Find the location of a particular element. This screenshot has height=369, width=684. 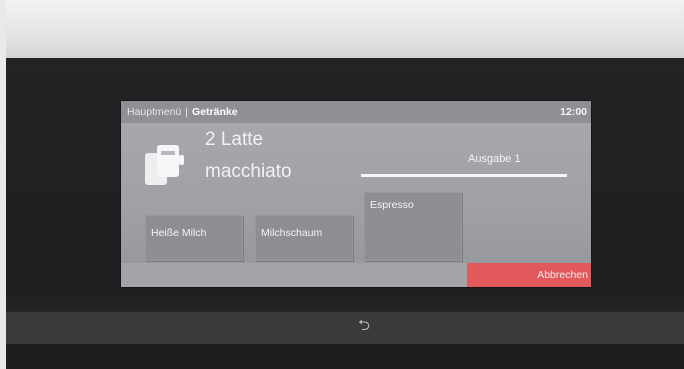

breadcrumb: Hauptmenü | Getränke is located at coordinates (182, 112).